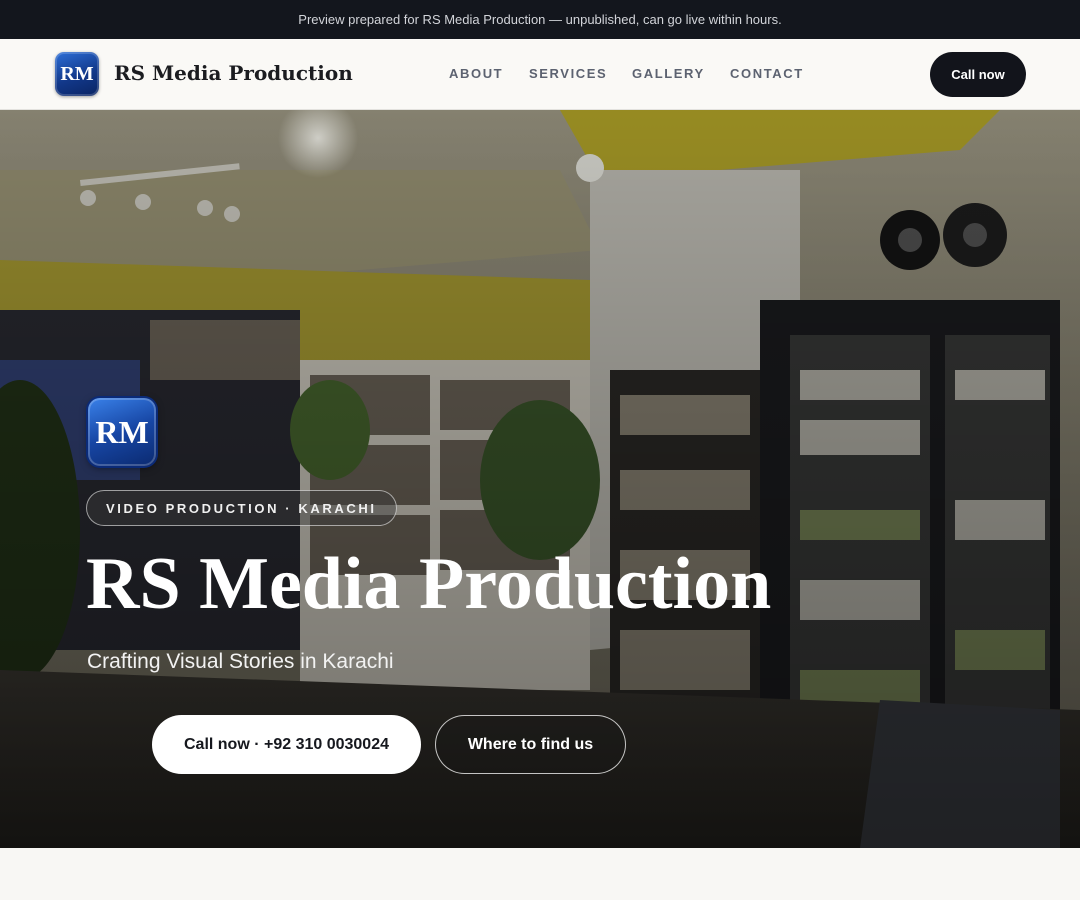 The width and height of the screenshot is (1080, 900). Describe the element at coordinates (540, 874) in the screenshot. I see `below-hero-section` at that location.